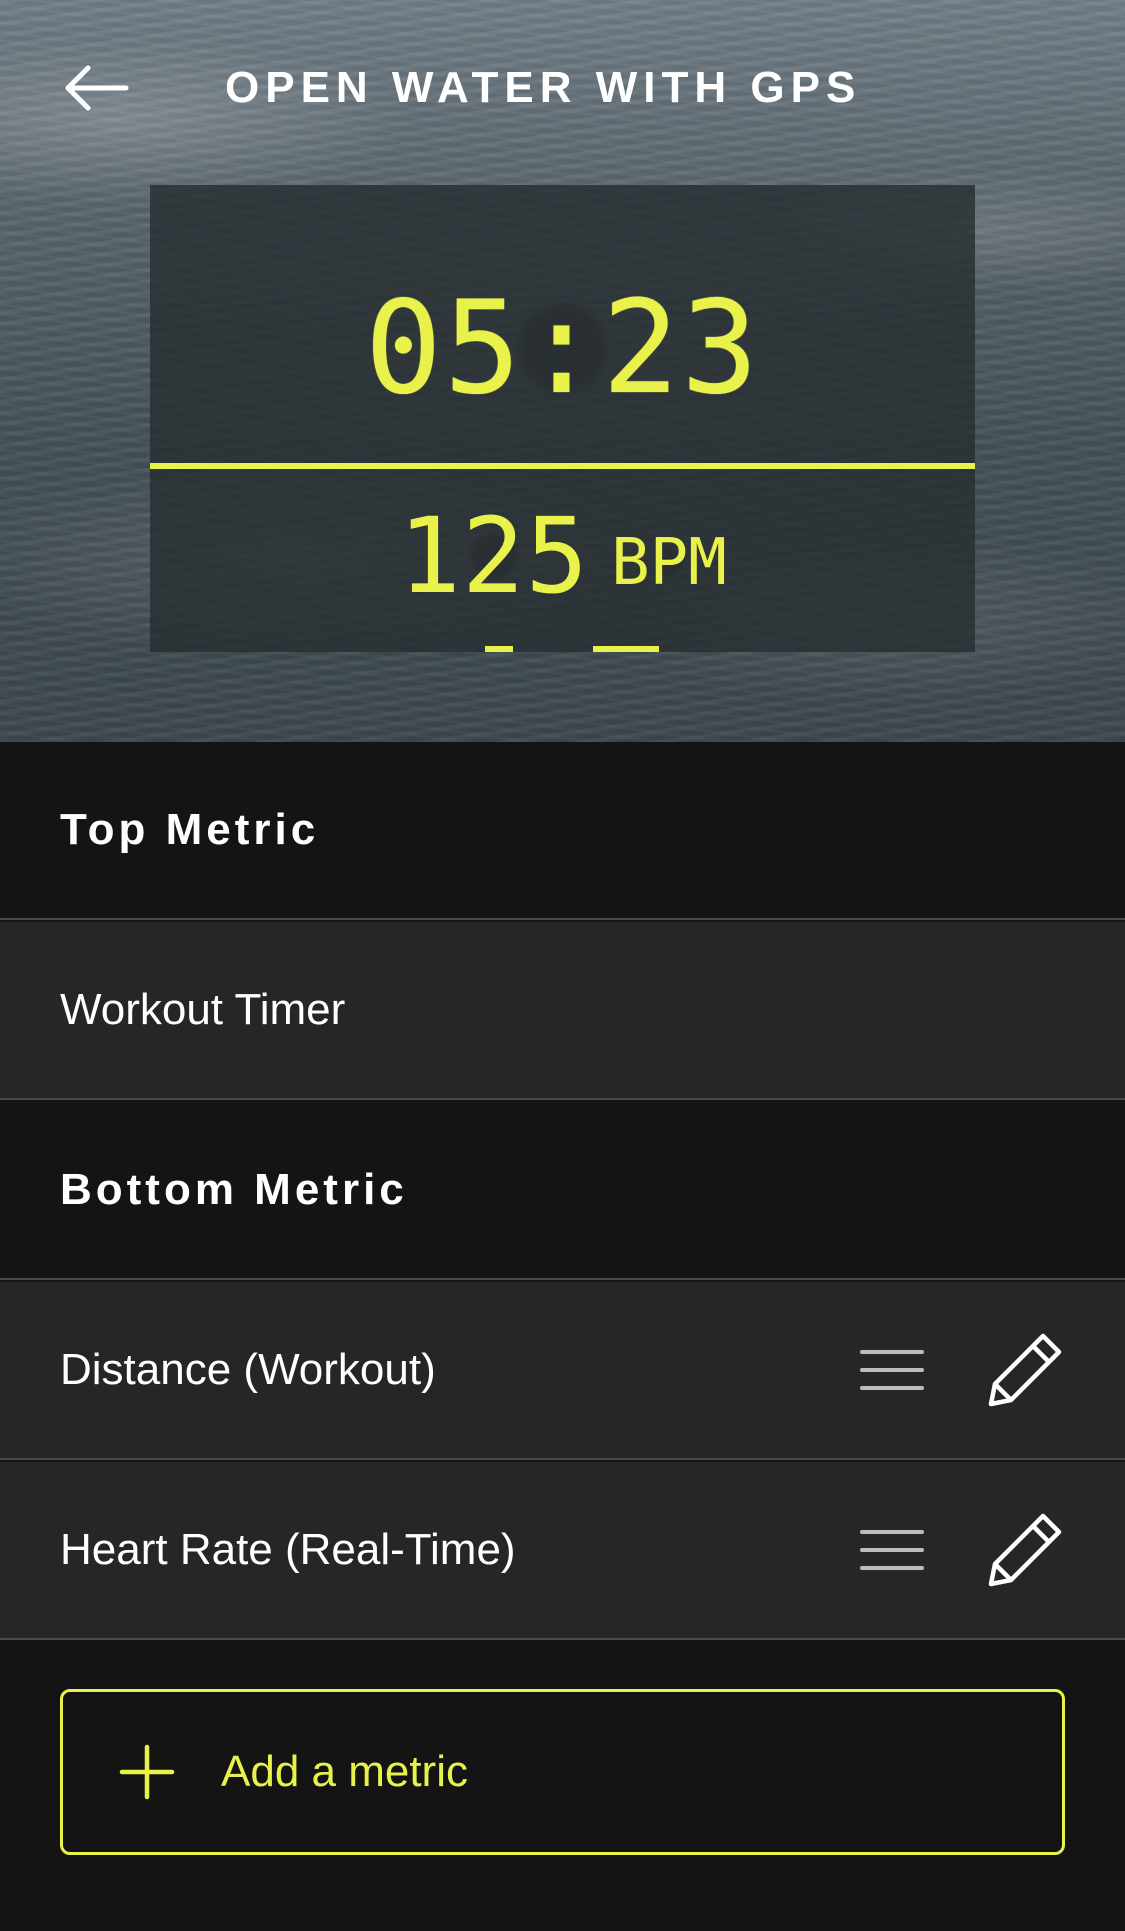  I want to click on back-button, so click(98, 88).